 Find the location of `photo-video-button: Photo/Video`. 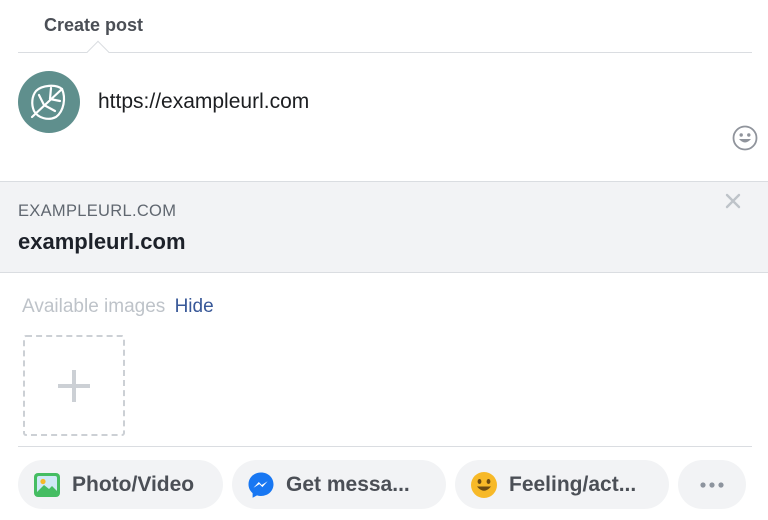

photo-video-button: Photo/Video is located at coordinates (120, 484).